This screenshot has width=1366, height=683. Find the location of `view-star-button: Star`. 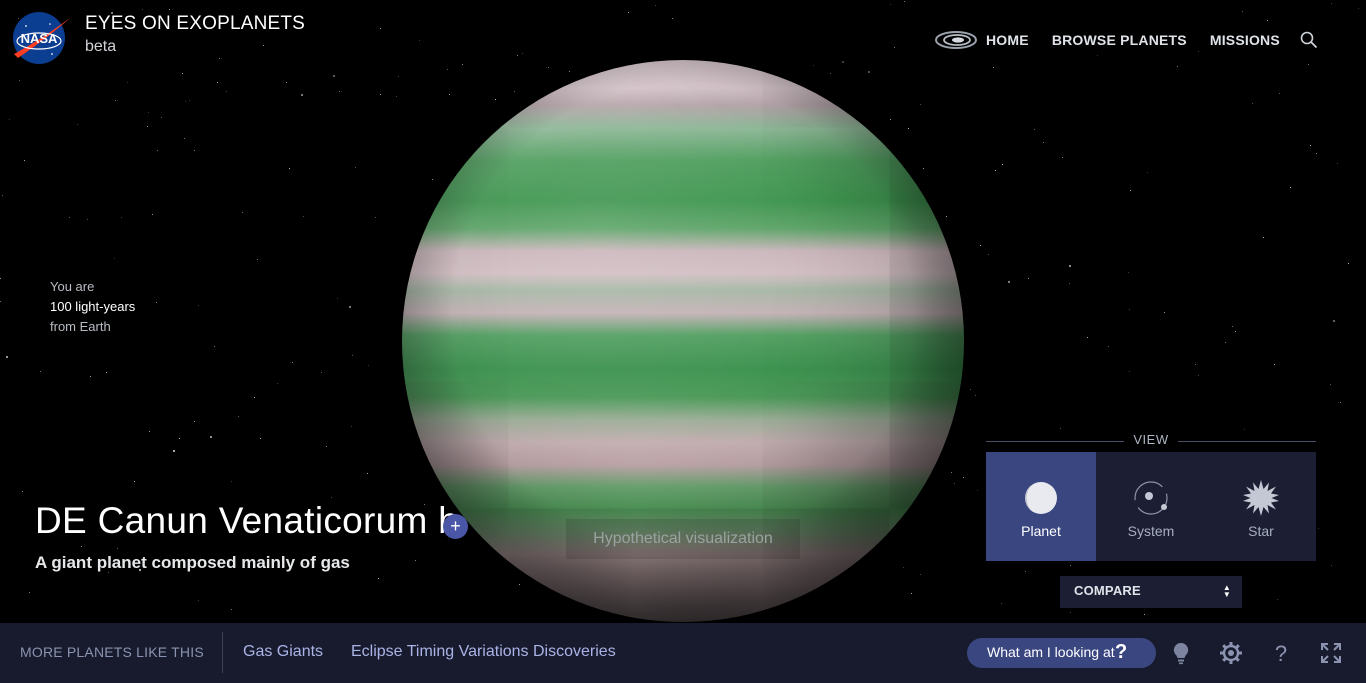

view-star-button: Star is located at coordinates (1261, 506).